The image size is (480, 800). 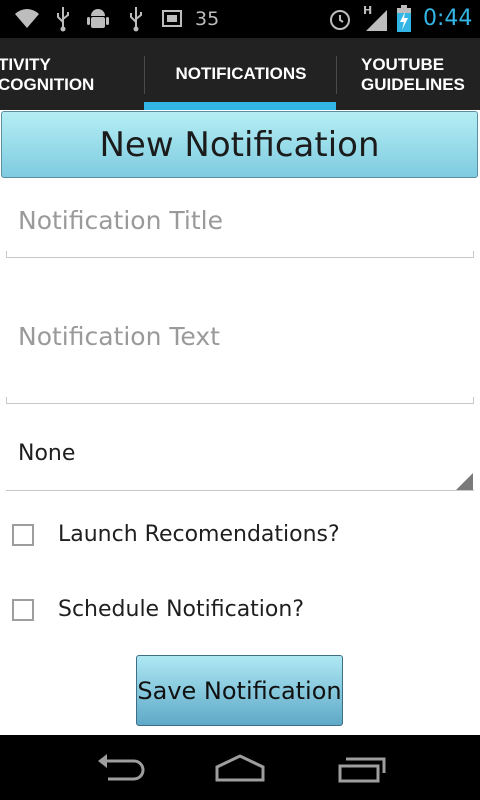 I want to click on signal-icon, so click(x=376, y=20).